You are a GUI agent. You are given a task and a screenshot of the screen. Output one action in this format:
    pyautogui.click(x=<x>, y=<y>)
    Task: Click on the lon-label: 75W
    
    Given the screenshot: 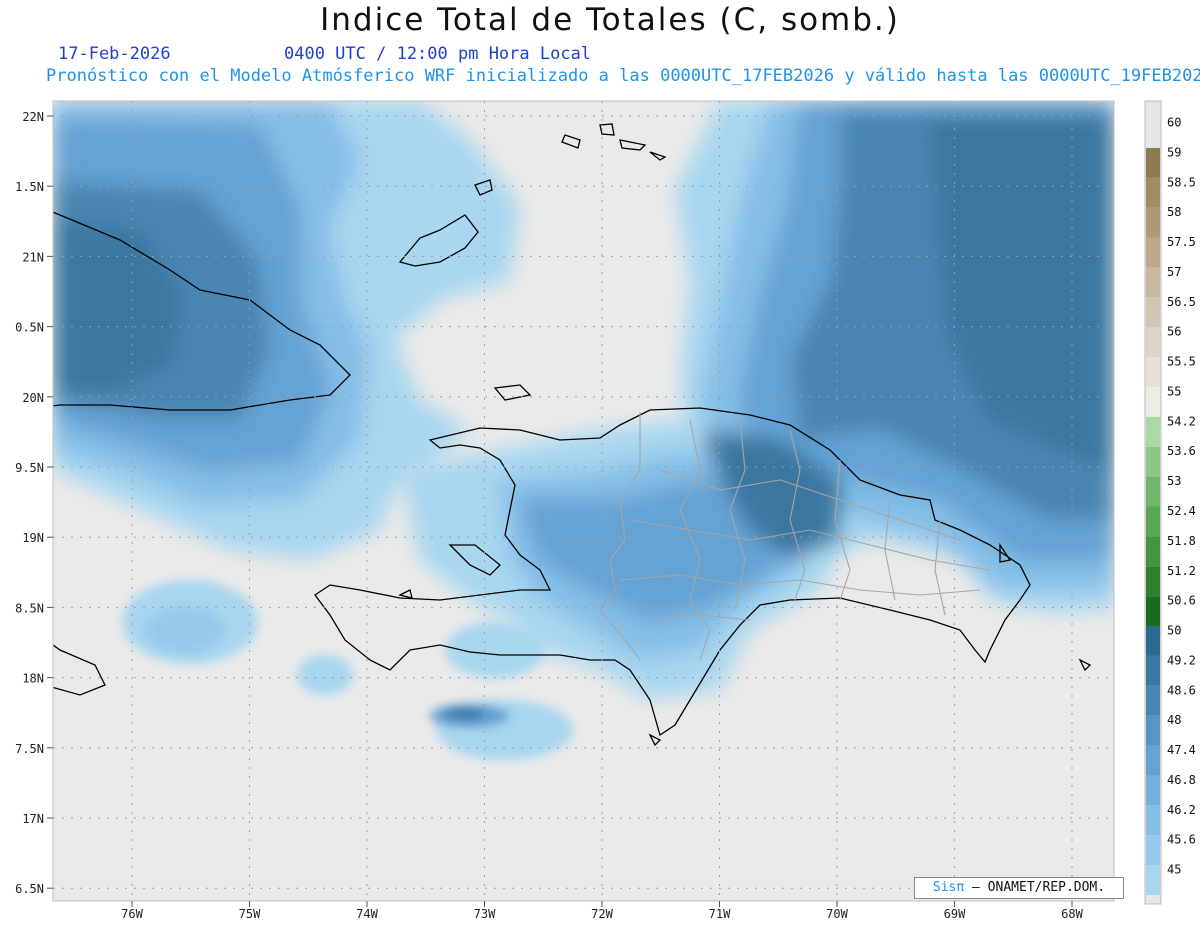 What is the action you would take?
    pyautogui.click(x=250, y=914)
    